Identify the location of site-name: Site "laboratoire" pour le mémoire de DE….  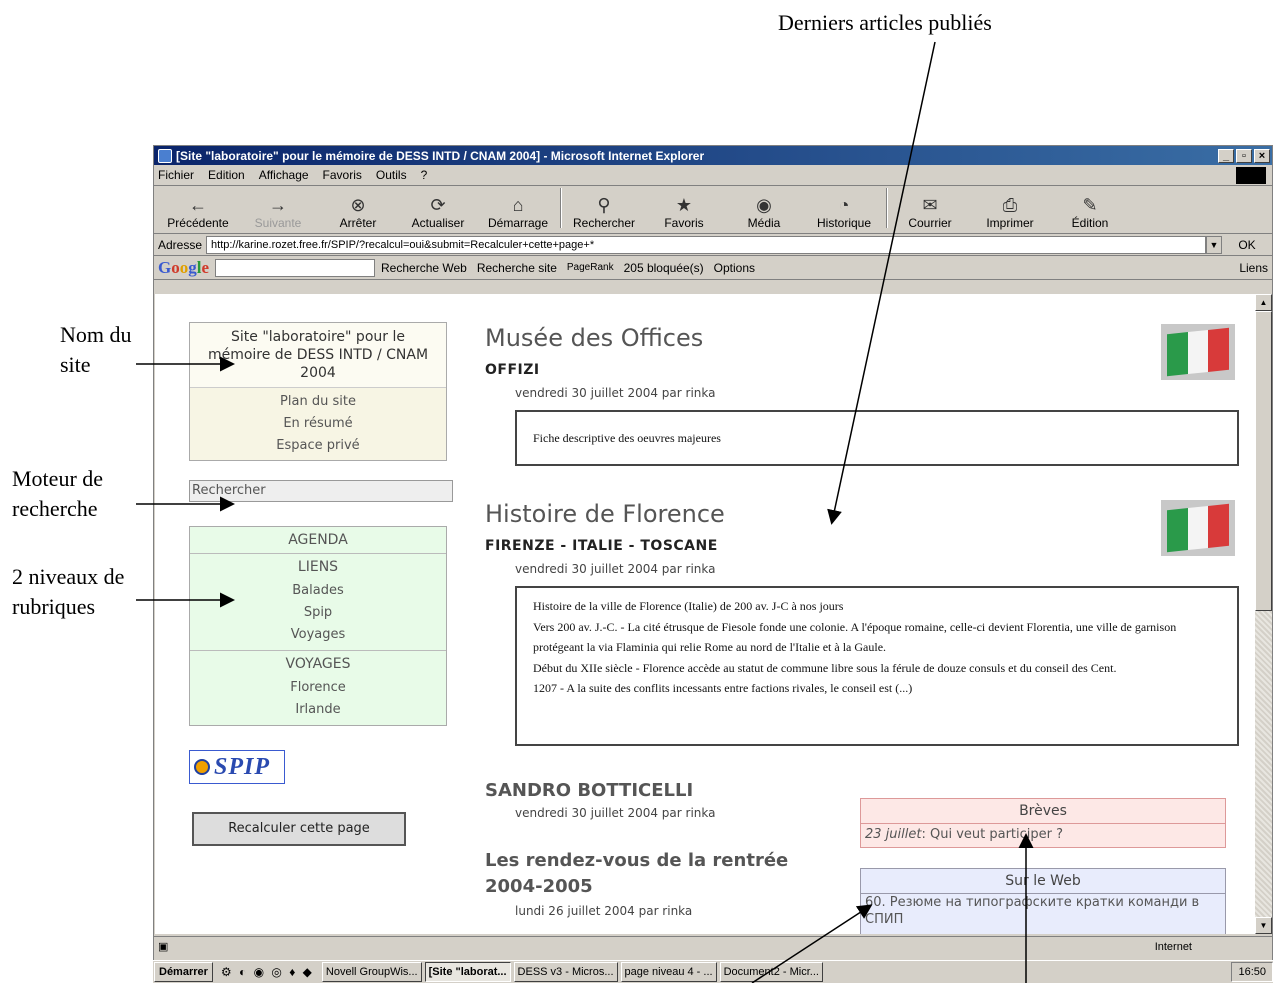
(318, 355).